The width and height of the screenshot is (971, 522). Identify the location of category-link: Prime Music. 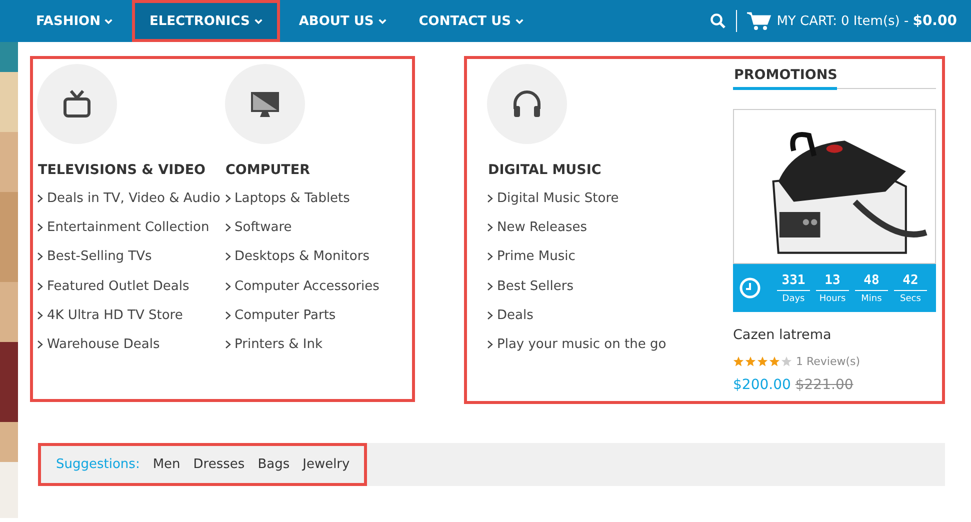
(536, 256).